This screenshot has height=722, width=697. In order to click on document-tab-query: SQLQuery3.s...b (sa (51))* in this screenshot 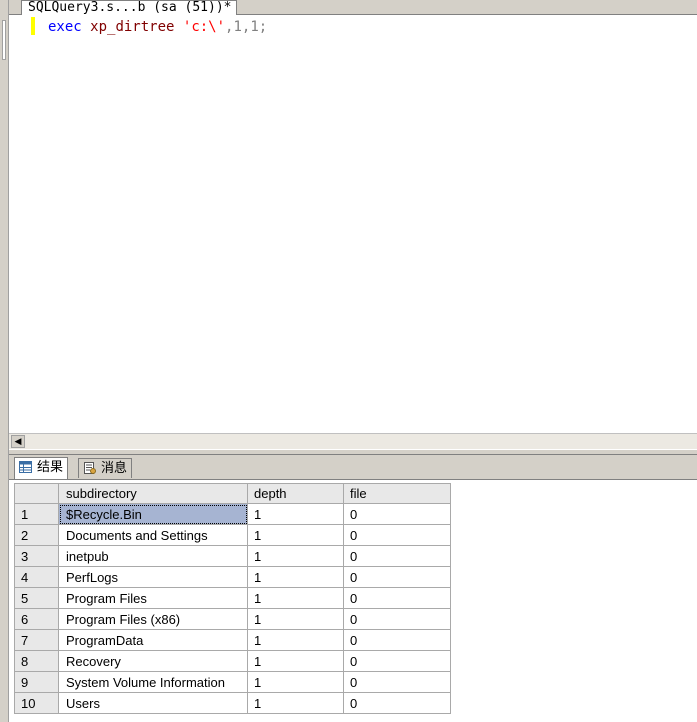, I will do `click(129, 7)`.